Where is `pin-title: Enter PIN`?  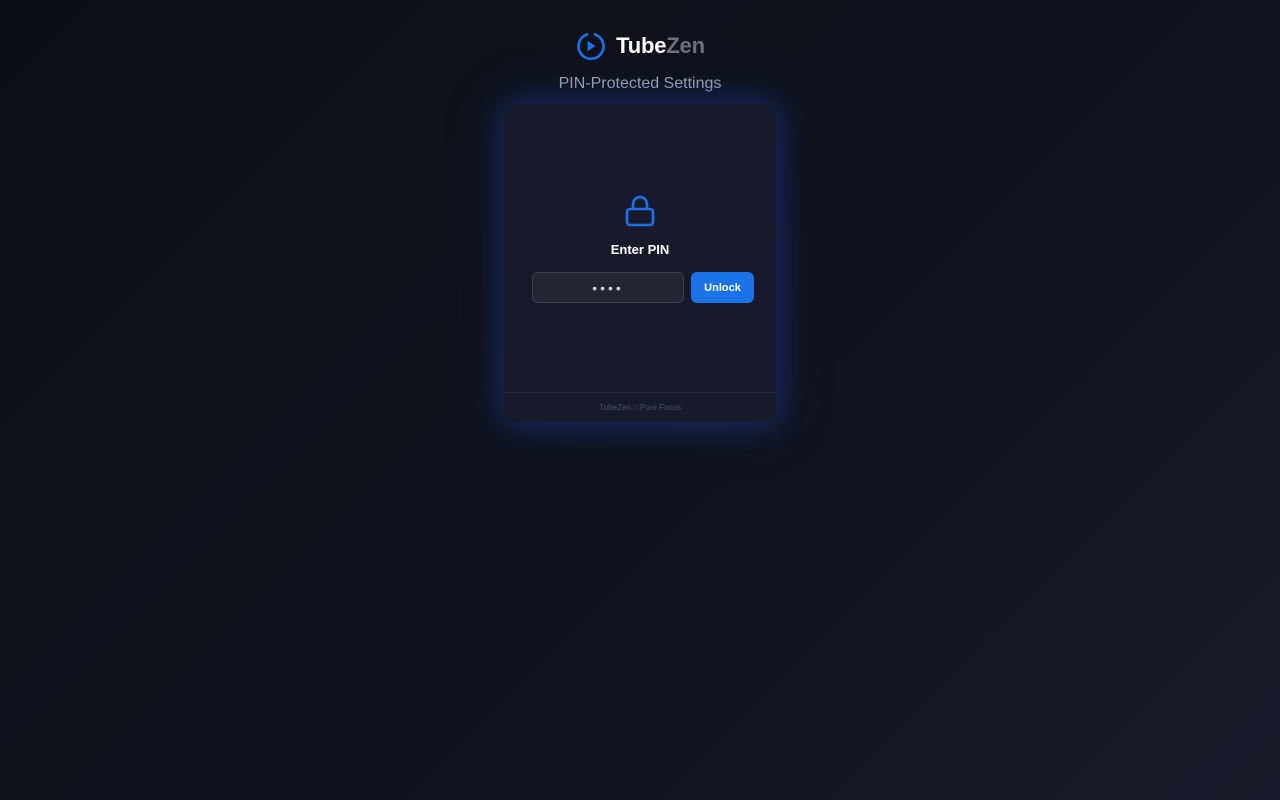 pin-title: Enter PIN is located at coordinates (640, 249).